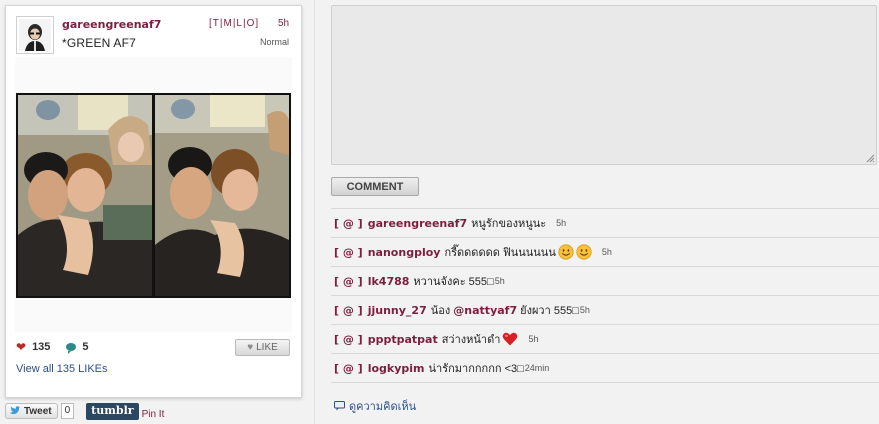 Image resolution: width=879 pixels, height=424 pixels. Describe the element at coordinates (52, 347) in the screenshot. I see `post-stats: ❤ 135 5` at that location.